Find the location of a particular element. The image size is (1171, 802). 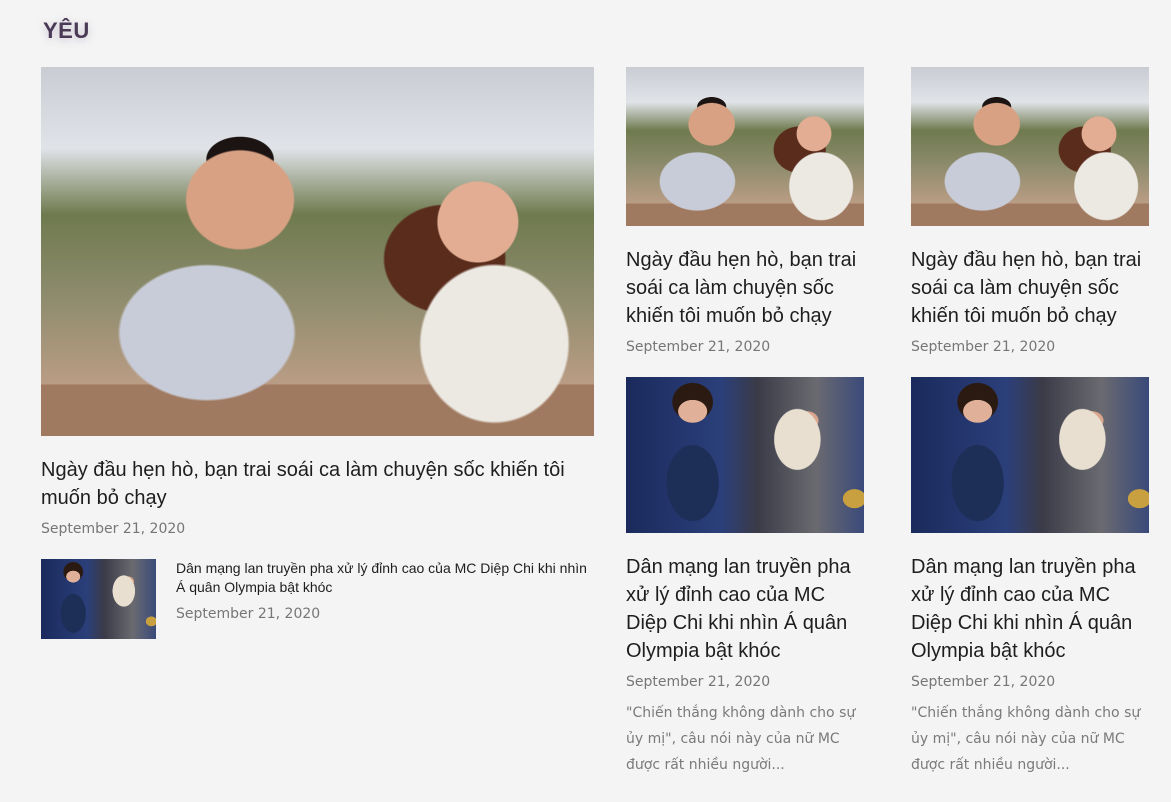

section-title: YÊU is located at coordinates (66, 31).